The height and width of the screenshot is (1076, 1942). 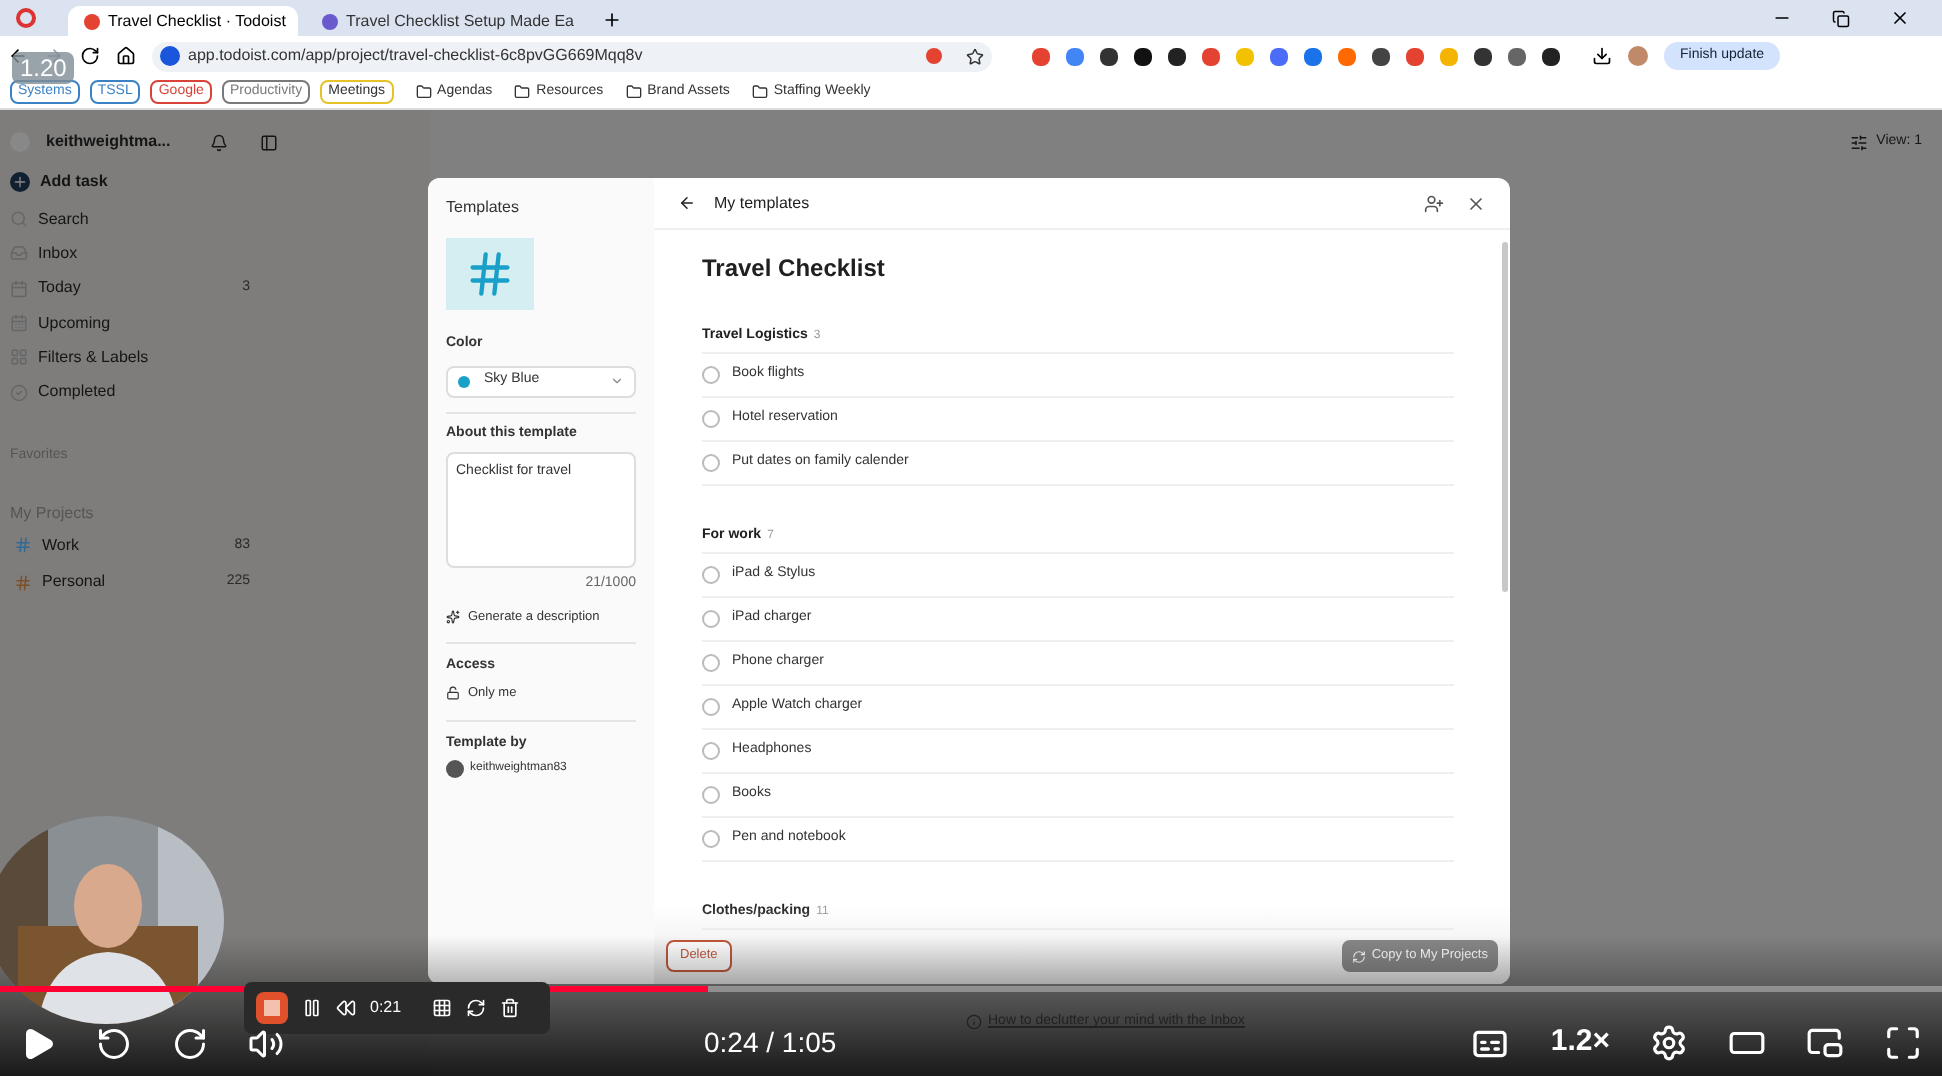 I want to click on restore-icon, so click(x=1841, y=19).